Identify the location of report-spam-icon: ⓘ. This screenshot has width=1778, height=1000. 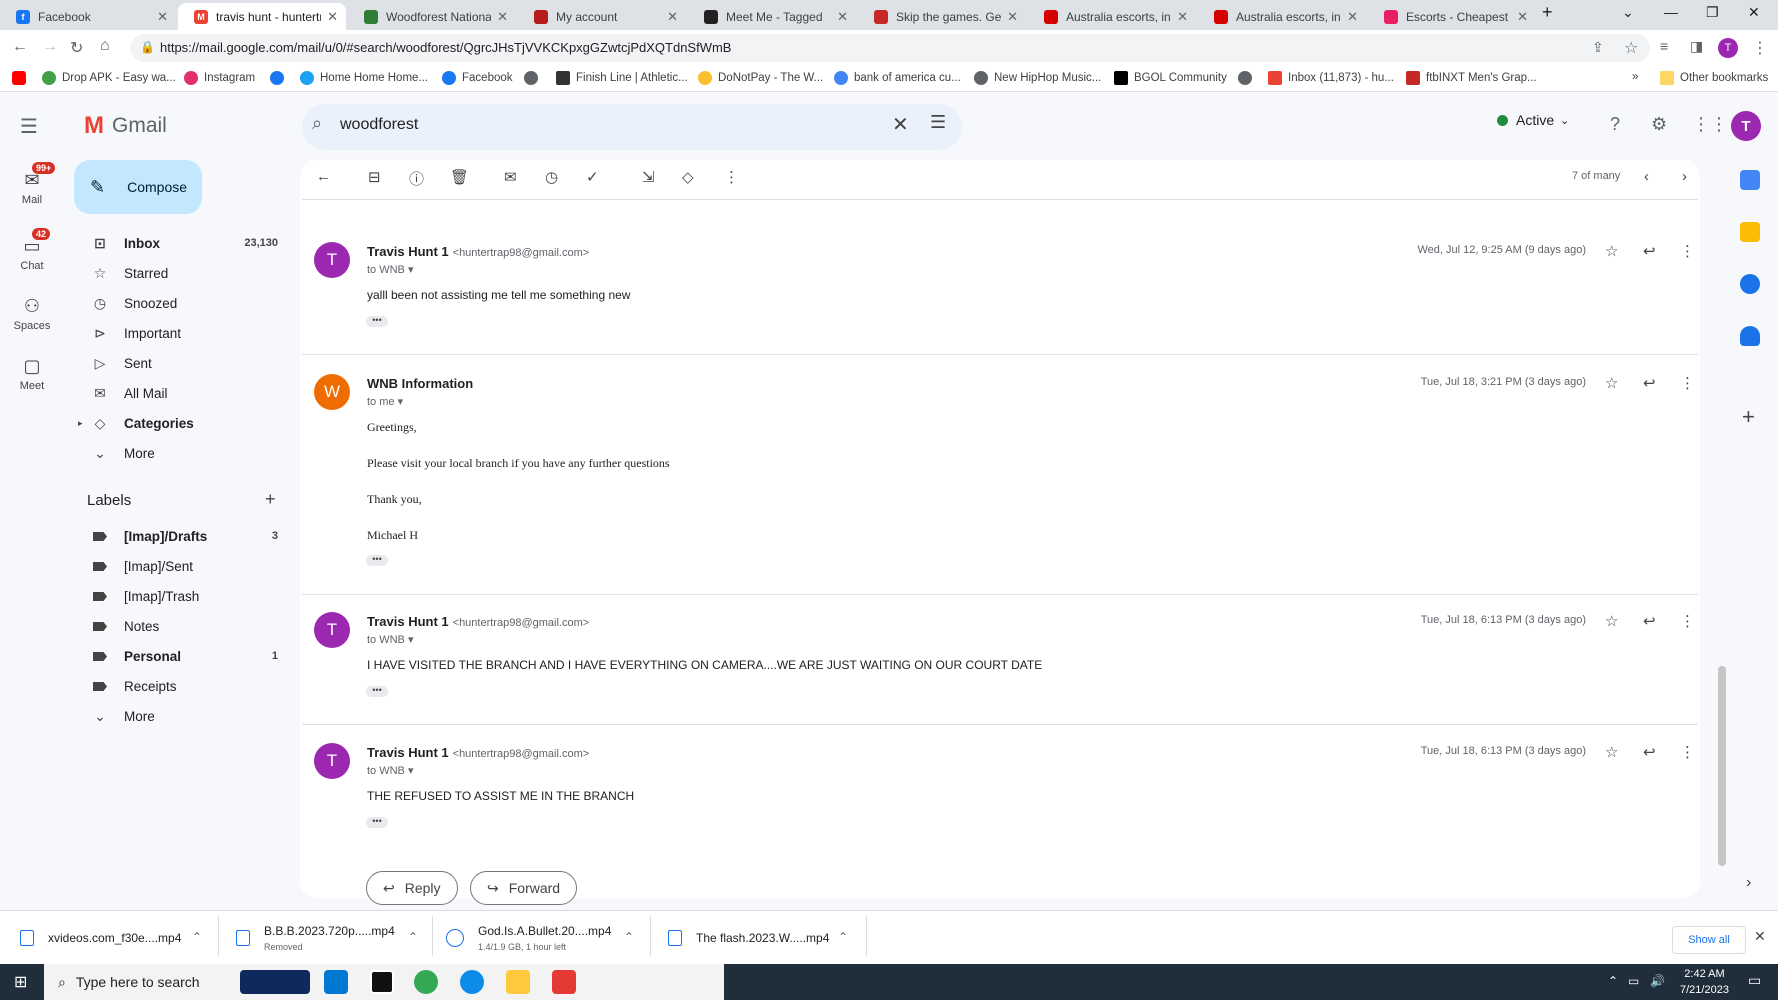
(416, 178).